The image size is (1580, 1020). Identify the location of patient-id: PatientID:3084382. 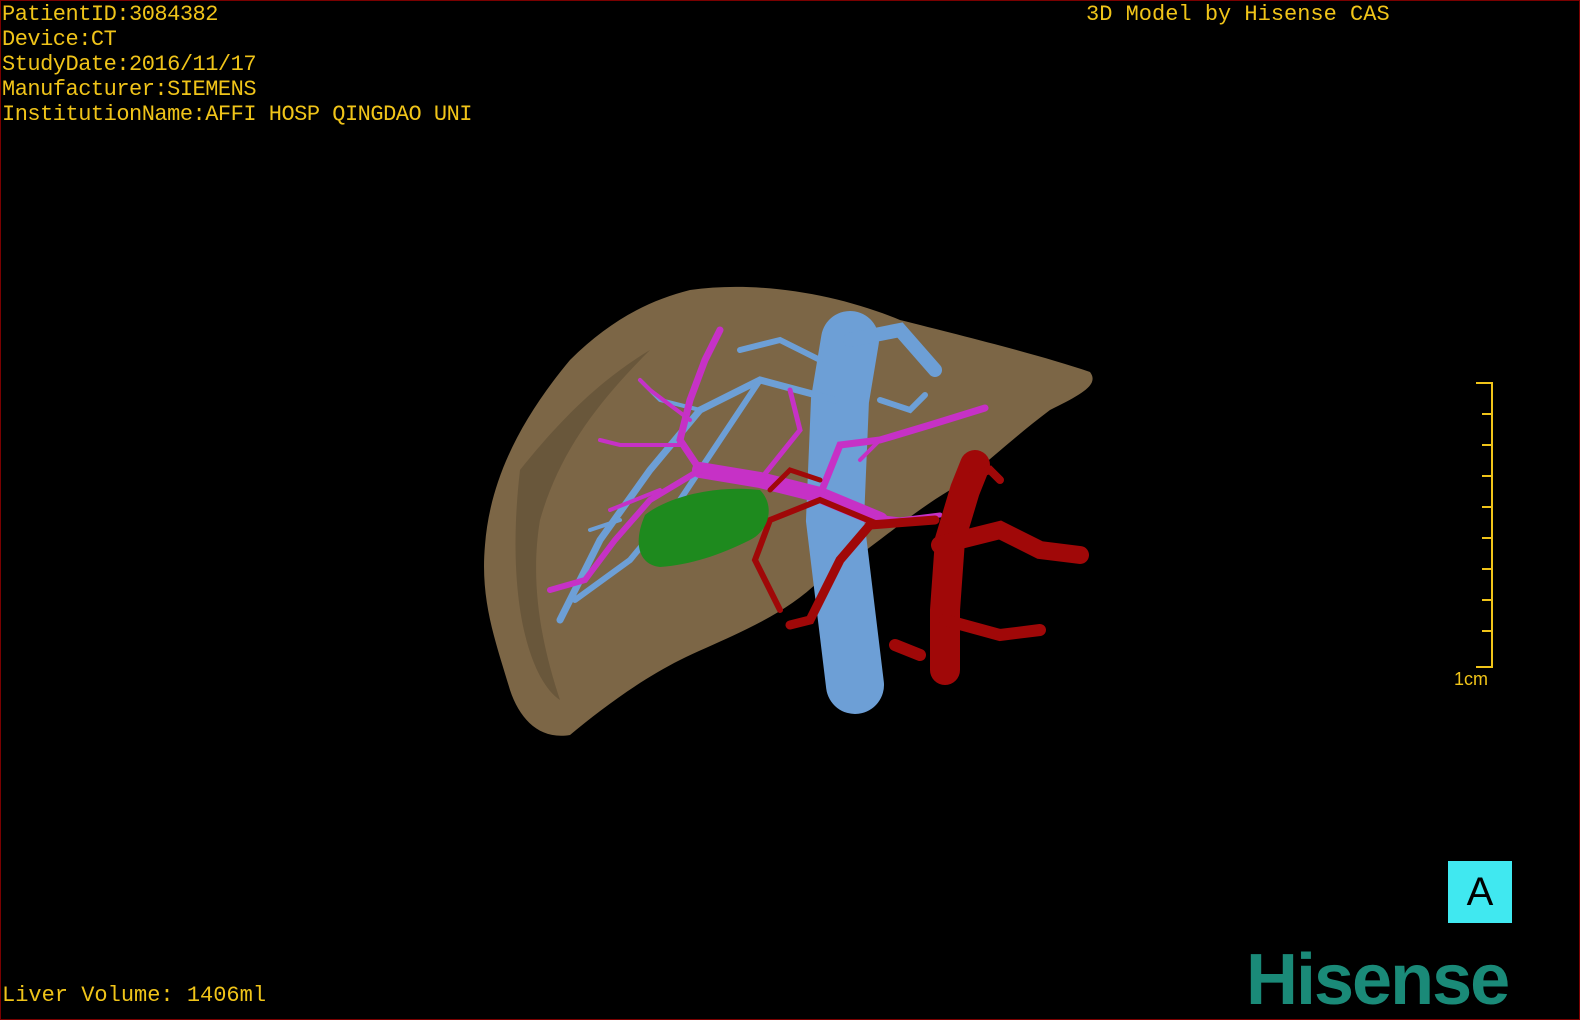
(110, 14).